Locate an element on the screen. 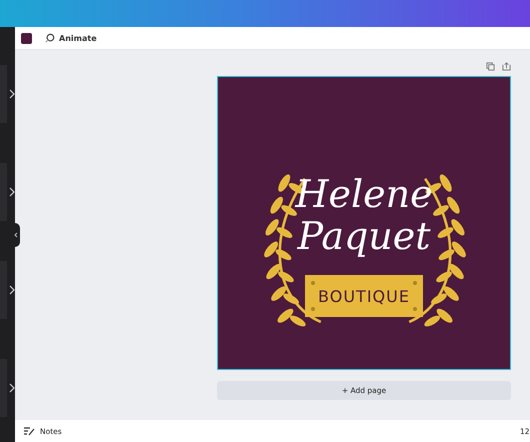 This screenshot has width=530, height=442. duplicate-icon is located at coordinates (490, 66).